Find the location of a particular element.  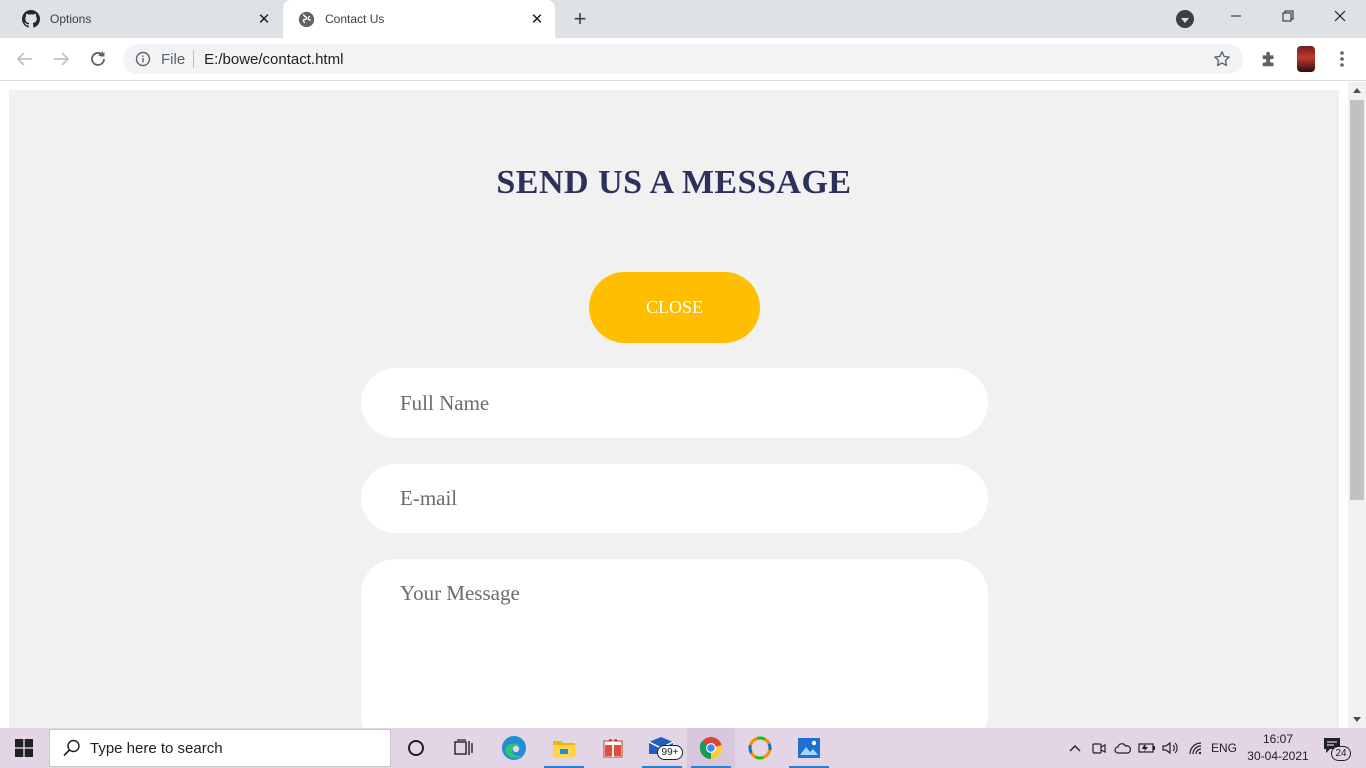

full-name-input is located at coordinates (674, 403).